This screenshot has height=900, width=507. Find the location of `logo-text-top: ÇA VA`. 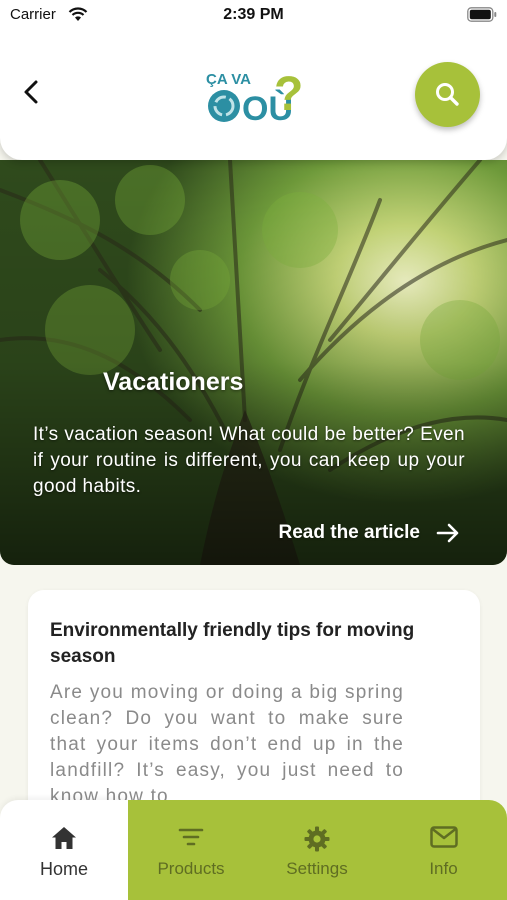

logo-text-top: ÇA VA is located at coordinates (228, 79).